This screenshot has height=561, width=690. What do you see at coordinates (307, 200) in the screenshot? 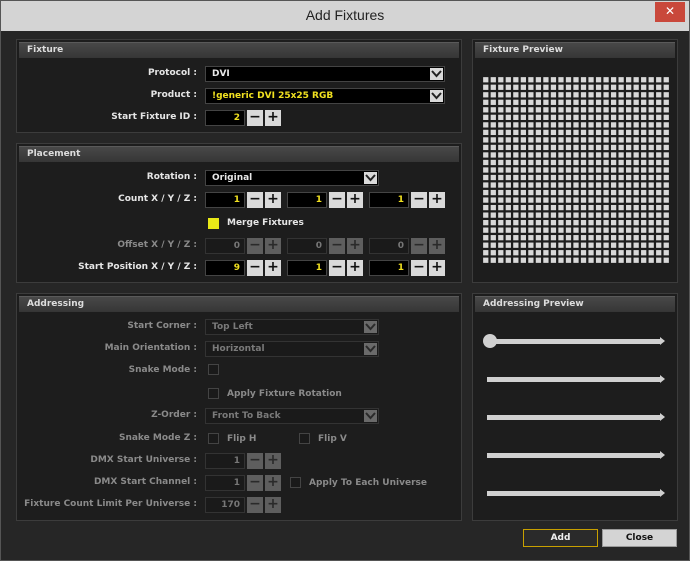
I see `count-y-input: 1` at bounding box center [307, 200].